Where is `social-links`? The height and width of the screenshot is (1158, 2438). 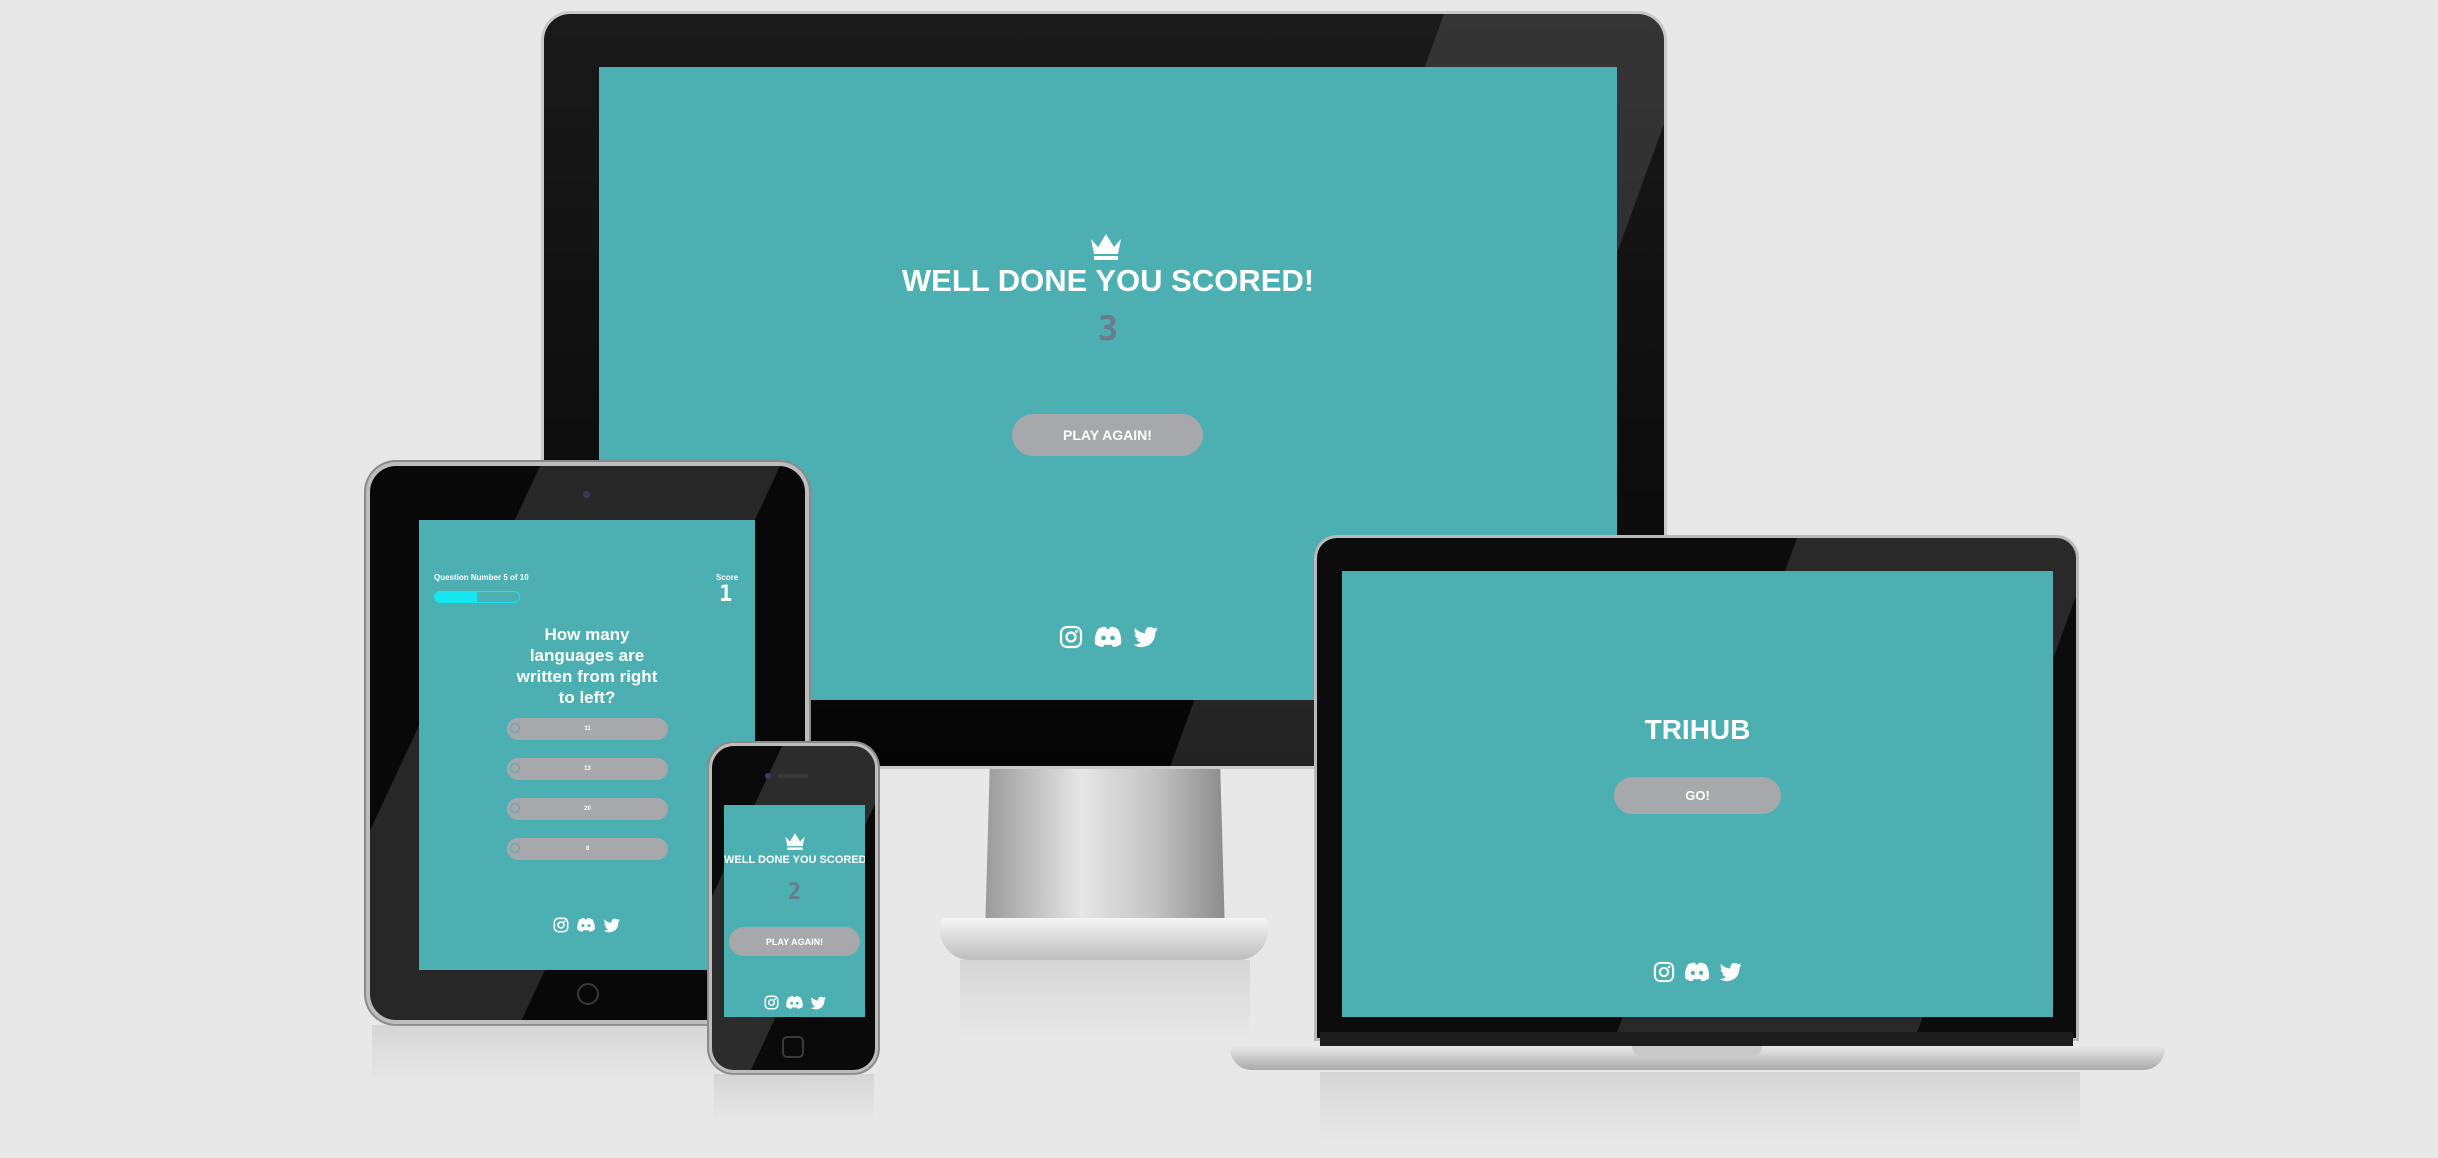 social-links is located at coordinates (795, 1002).